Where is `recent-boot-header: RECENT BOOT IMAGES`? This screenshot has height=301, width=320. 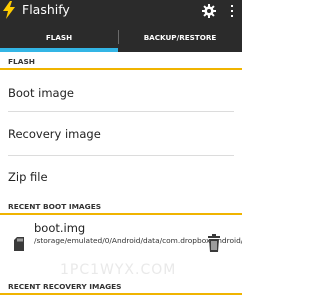
recent-boot-header: RECENT BOOT IMAGES is located at coordinates (55, 206).